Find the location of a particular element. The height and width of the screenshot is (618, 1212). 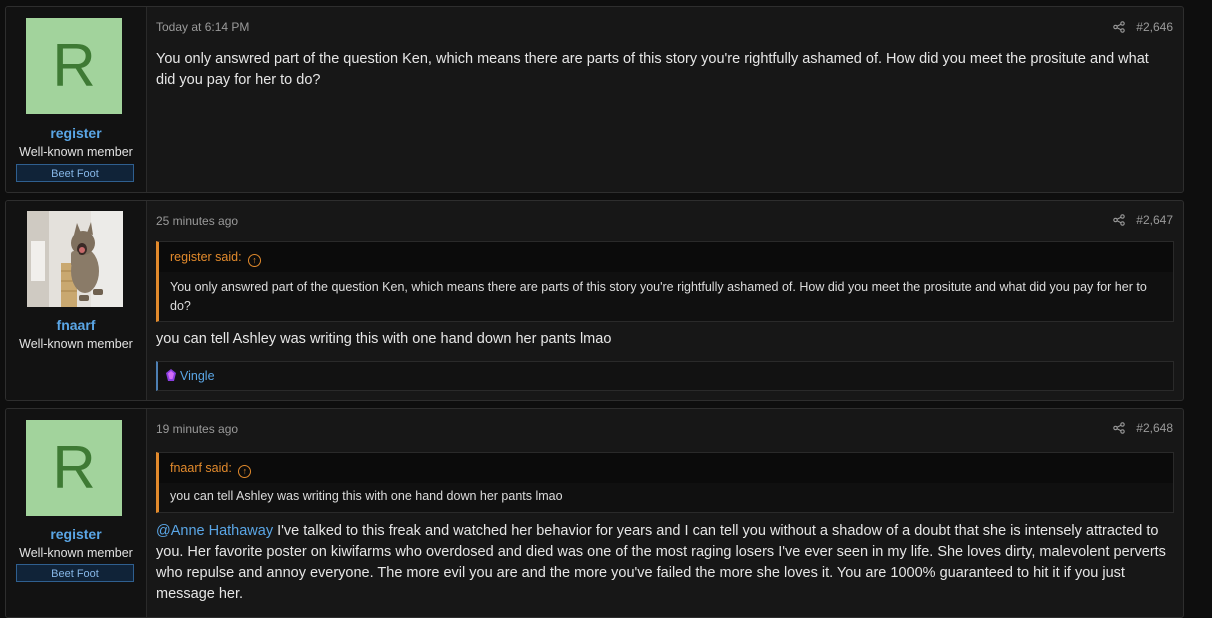

cat-photo-icon is located at coordinates (75, 259).